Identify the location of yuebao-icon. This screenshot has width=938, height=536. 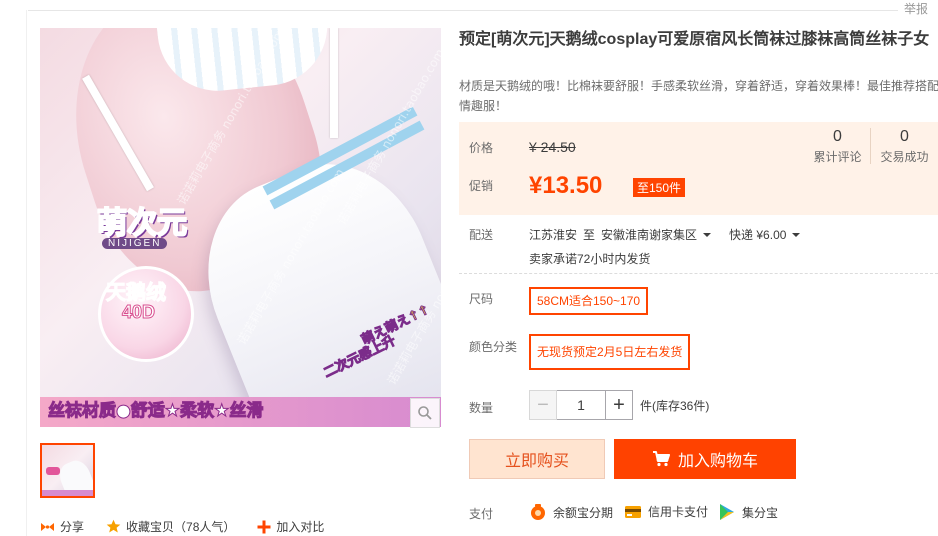
(538, 512).